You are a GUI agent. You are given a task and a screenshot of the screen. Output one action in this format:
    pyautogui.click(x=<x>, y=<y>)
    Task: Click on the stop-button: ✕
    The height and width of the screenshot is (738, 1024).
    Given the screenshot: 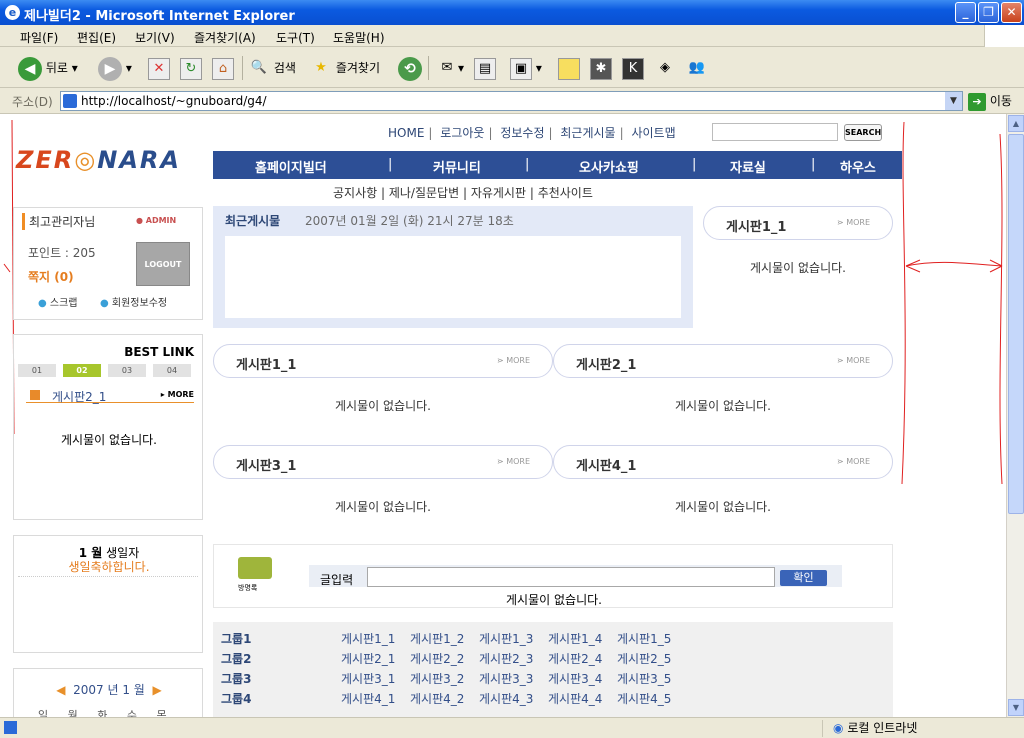 What is the action you would take?
    pyautogui.click(x=159, y=68)
    